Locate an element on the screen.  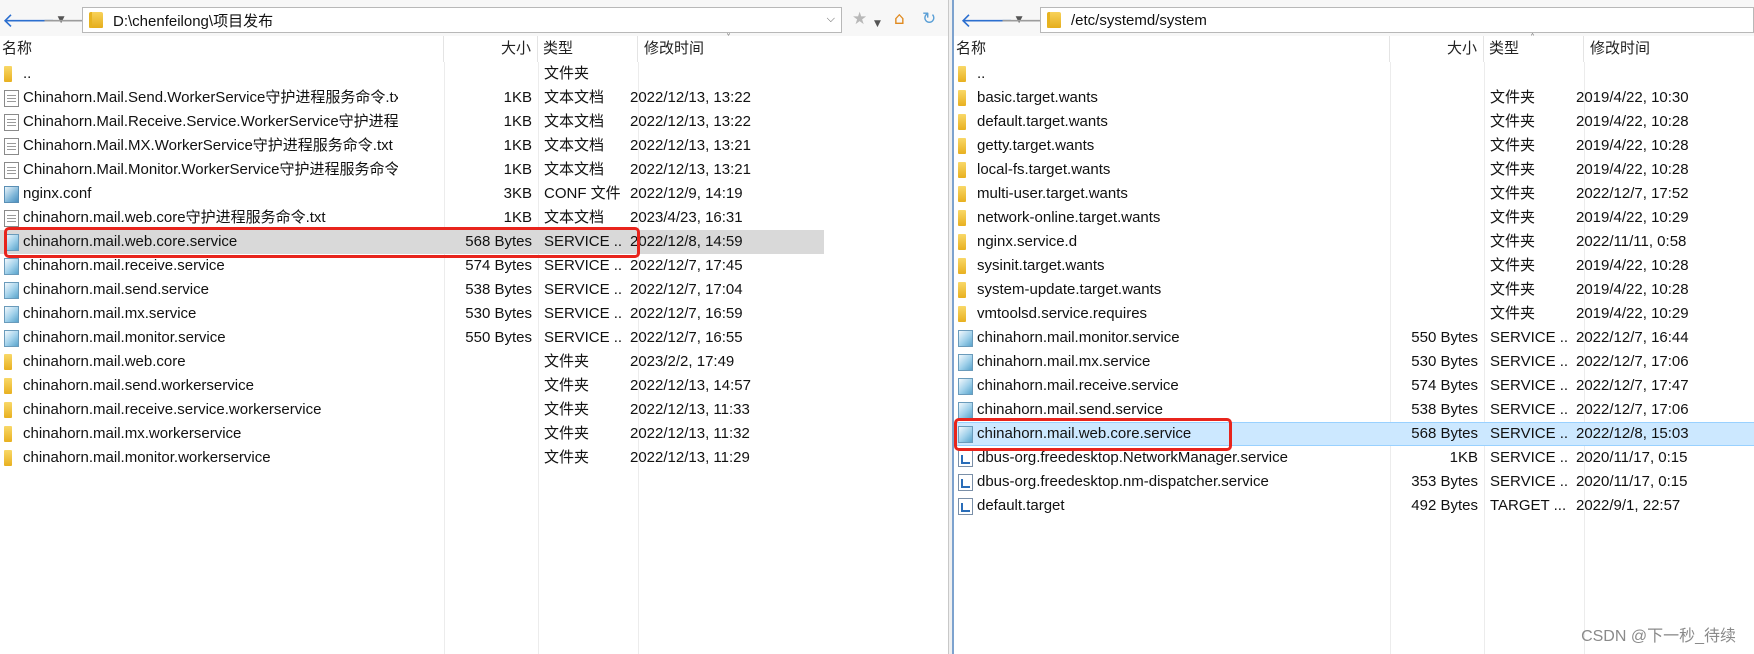
file-name: chinahorn.mail.mx.workerservice is located at coordinates (132, 433).